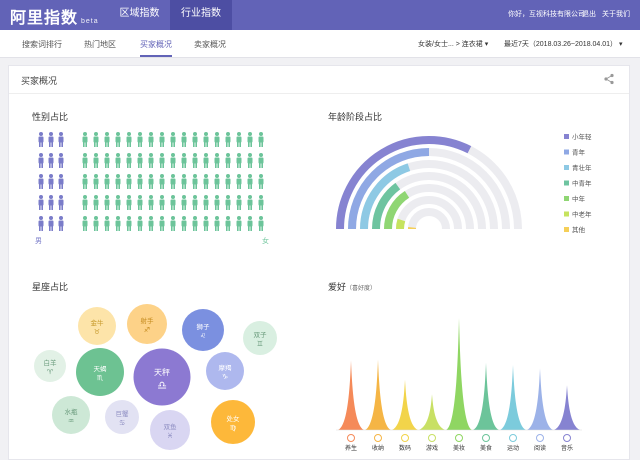 The width and height of the screenshot is (640, 460). Describe the element at coordinates (513, 448) in the screenshot. I see `hobby-label: 运动` at that location.